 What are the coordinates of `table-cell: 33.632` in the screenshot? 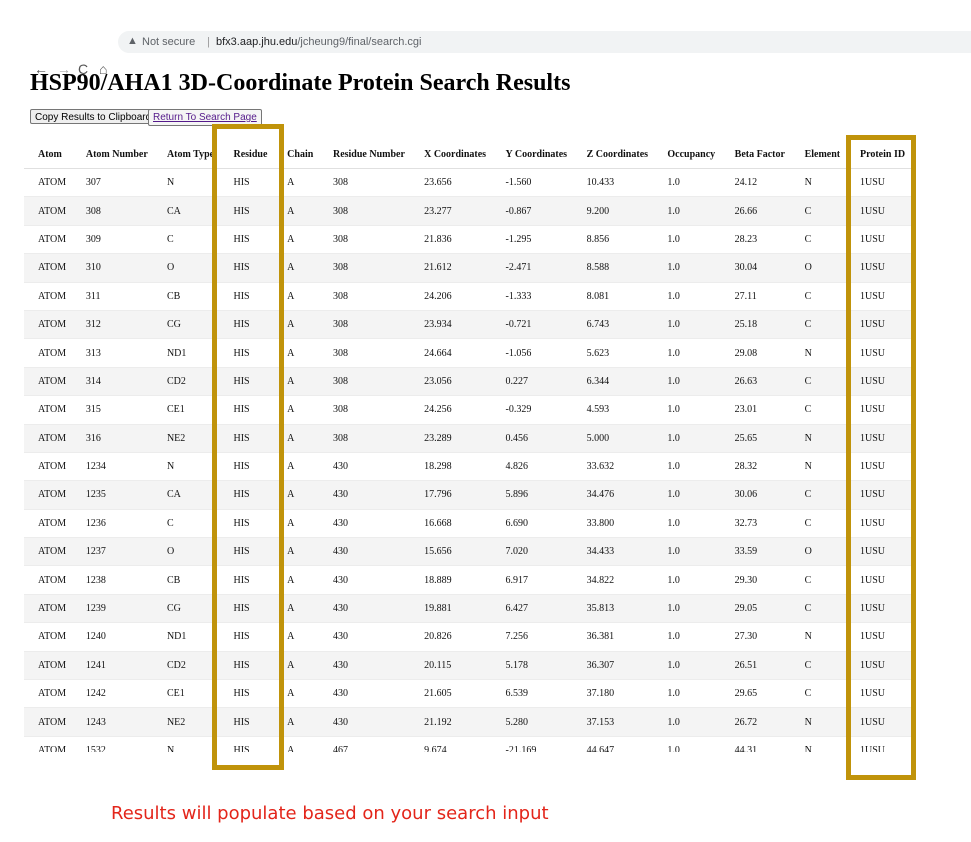 It's located at (613, 467).